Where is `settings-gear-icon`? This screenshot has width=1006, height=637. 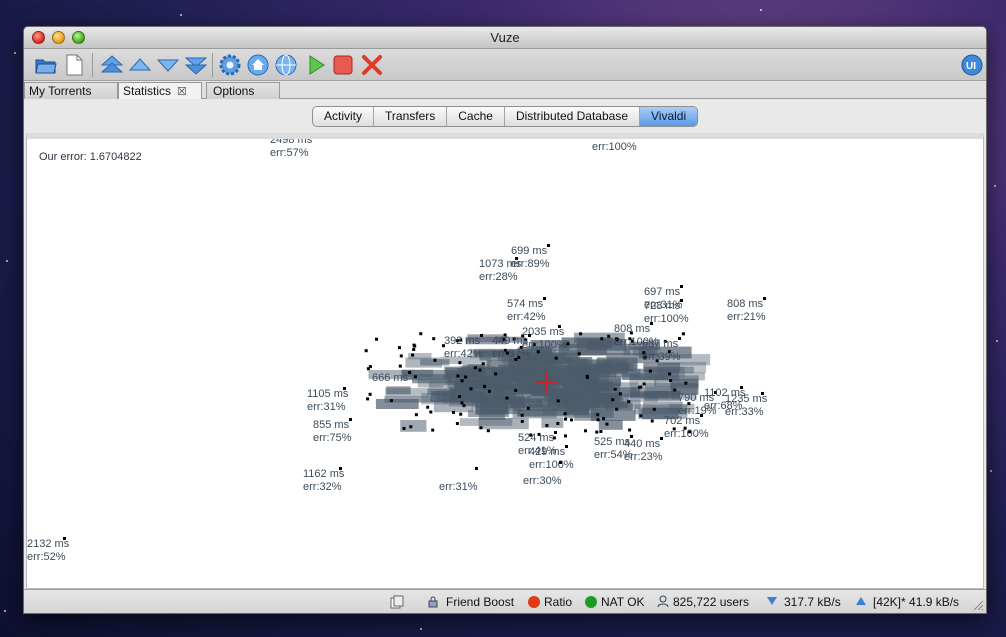 settings-gear-icon is located at coordinates (230, 65).